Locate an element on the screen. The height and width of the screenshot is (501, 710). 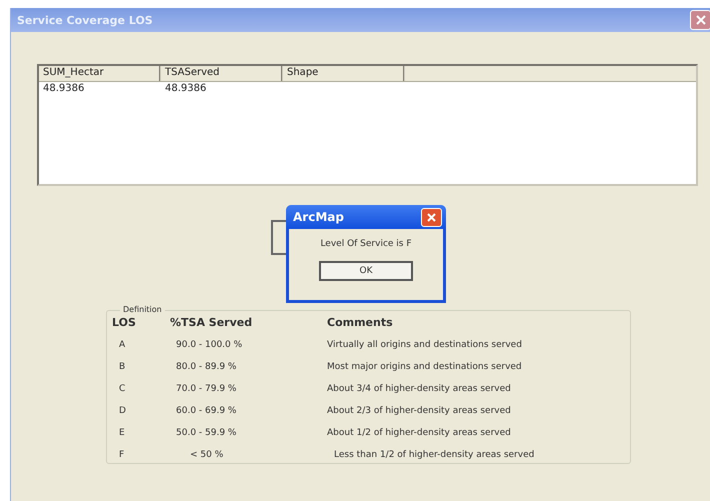
column-header: SUM_Hectar is located at coordinates (100, 73).